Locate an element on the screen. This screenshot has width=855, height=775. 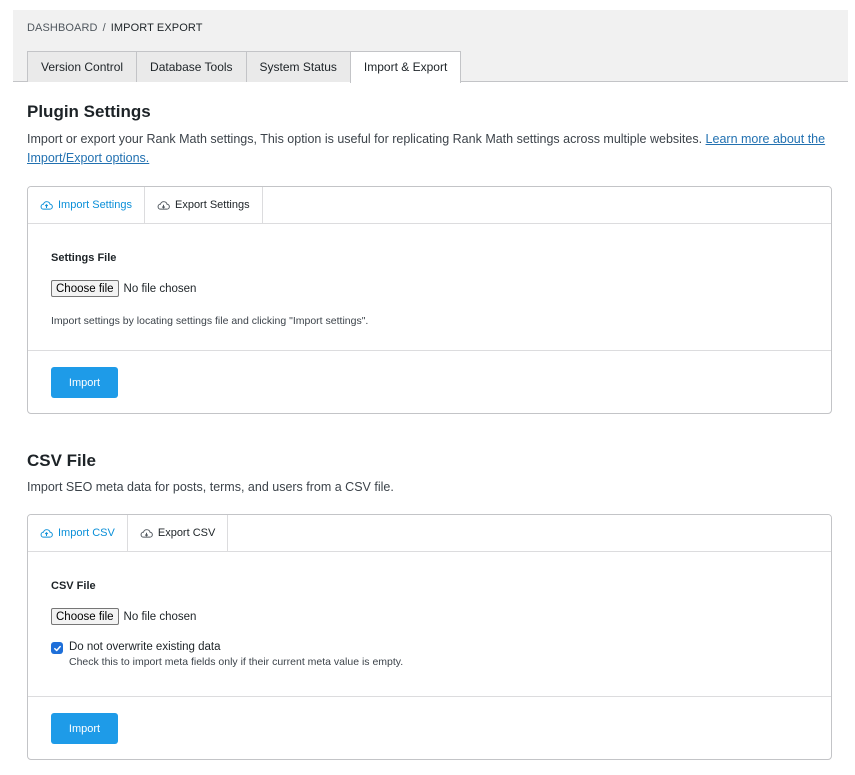
tab-version-control: Version Control is located at coordinates (82, 66).